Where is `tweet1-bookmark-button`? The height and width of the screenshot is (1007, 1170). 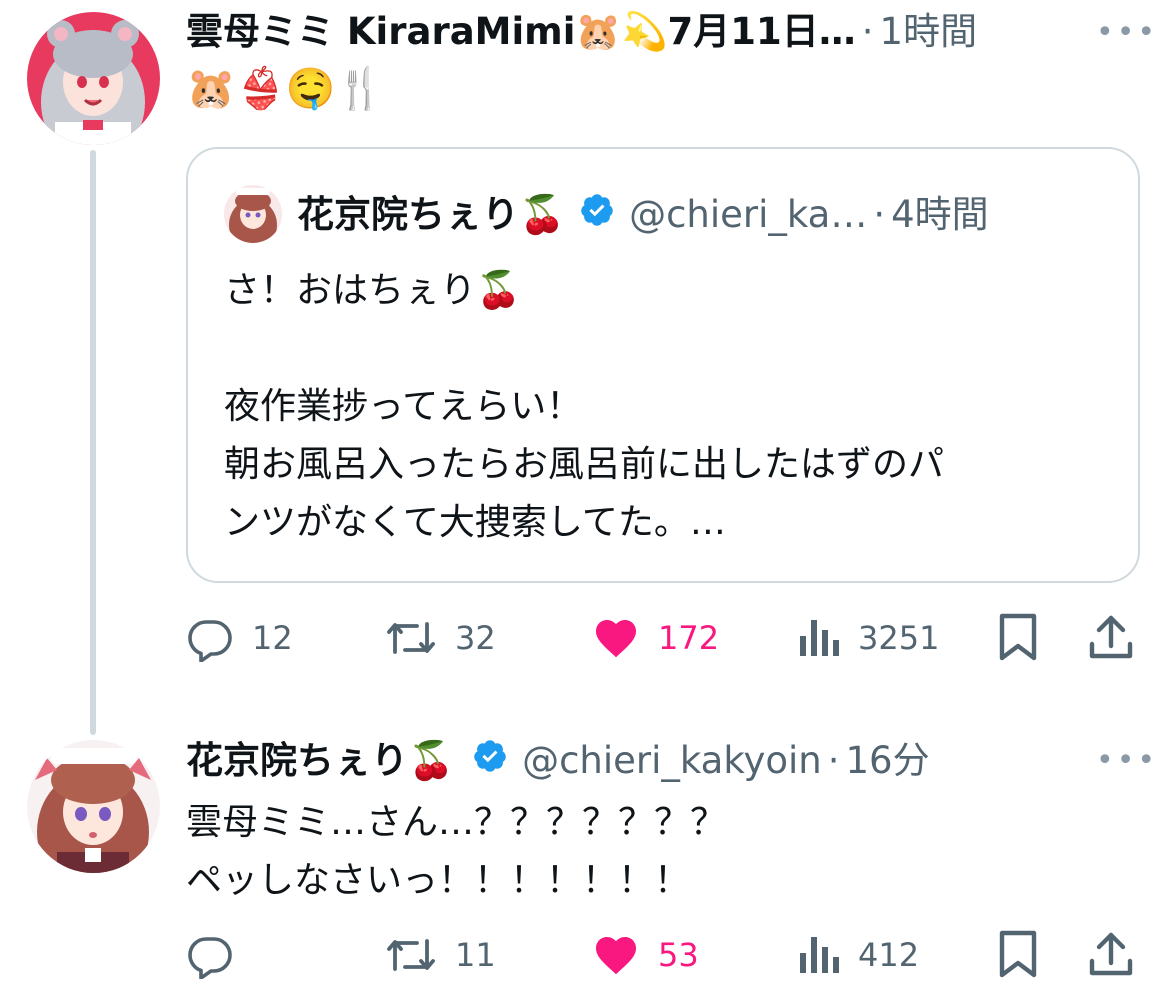
tweet1-bookmark-button is located at coordinates (1018, 637).